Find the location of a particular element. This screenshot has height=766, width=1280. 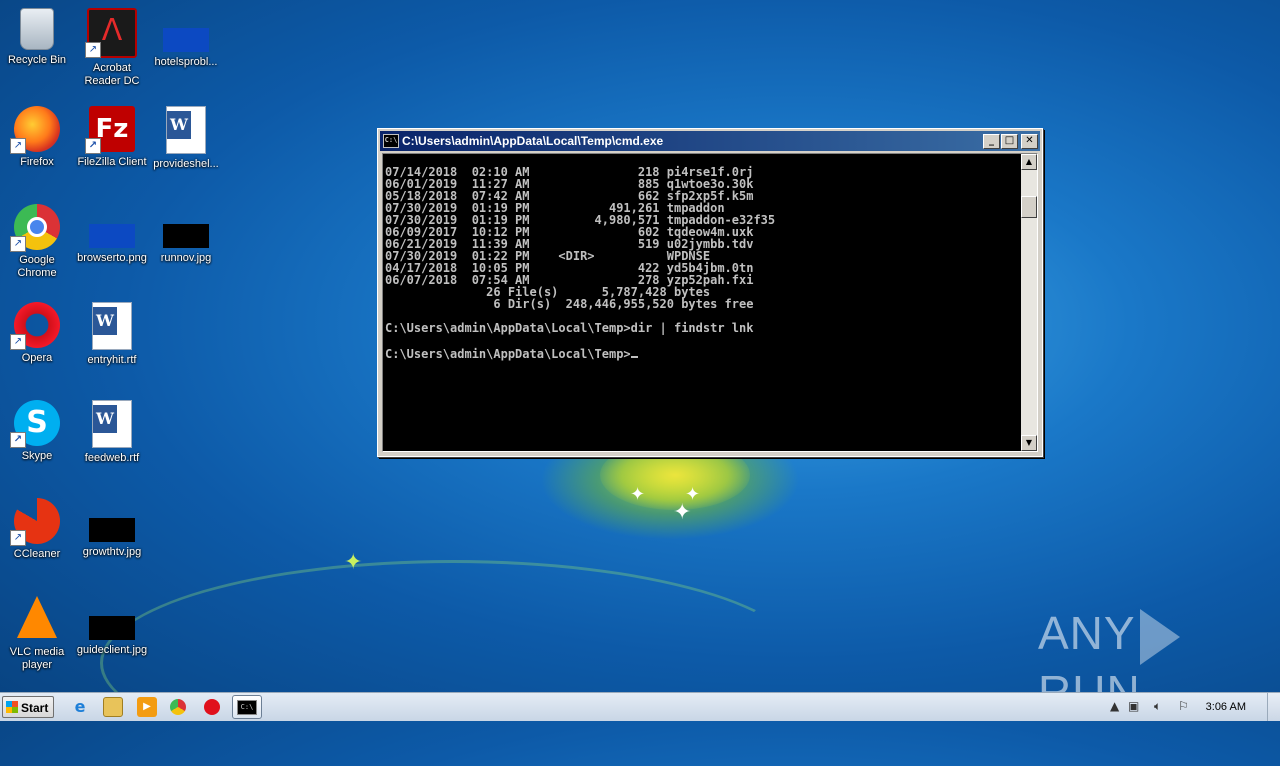

desktop-icon-label: browserto.png is located at coordinates (112, 258).